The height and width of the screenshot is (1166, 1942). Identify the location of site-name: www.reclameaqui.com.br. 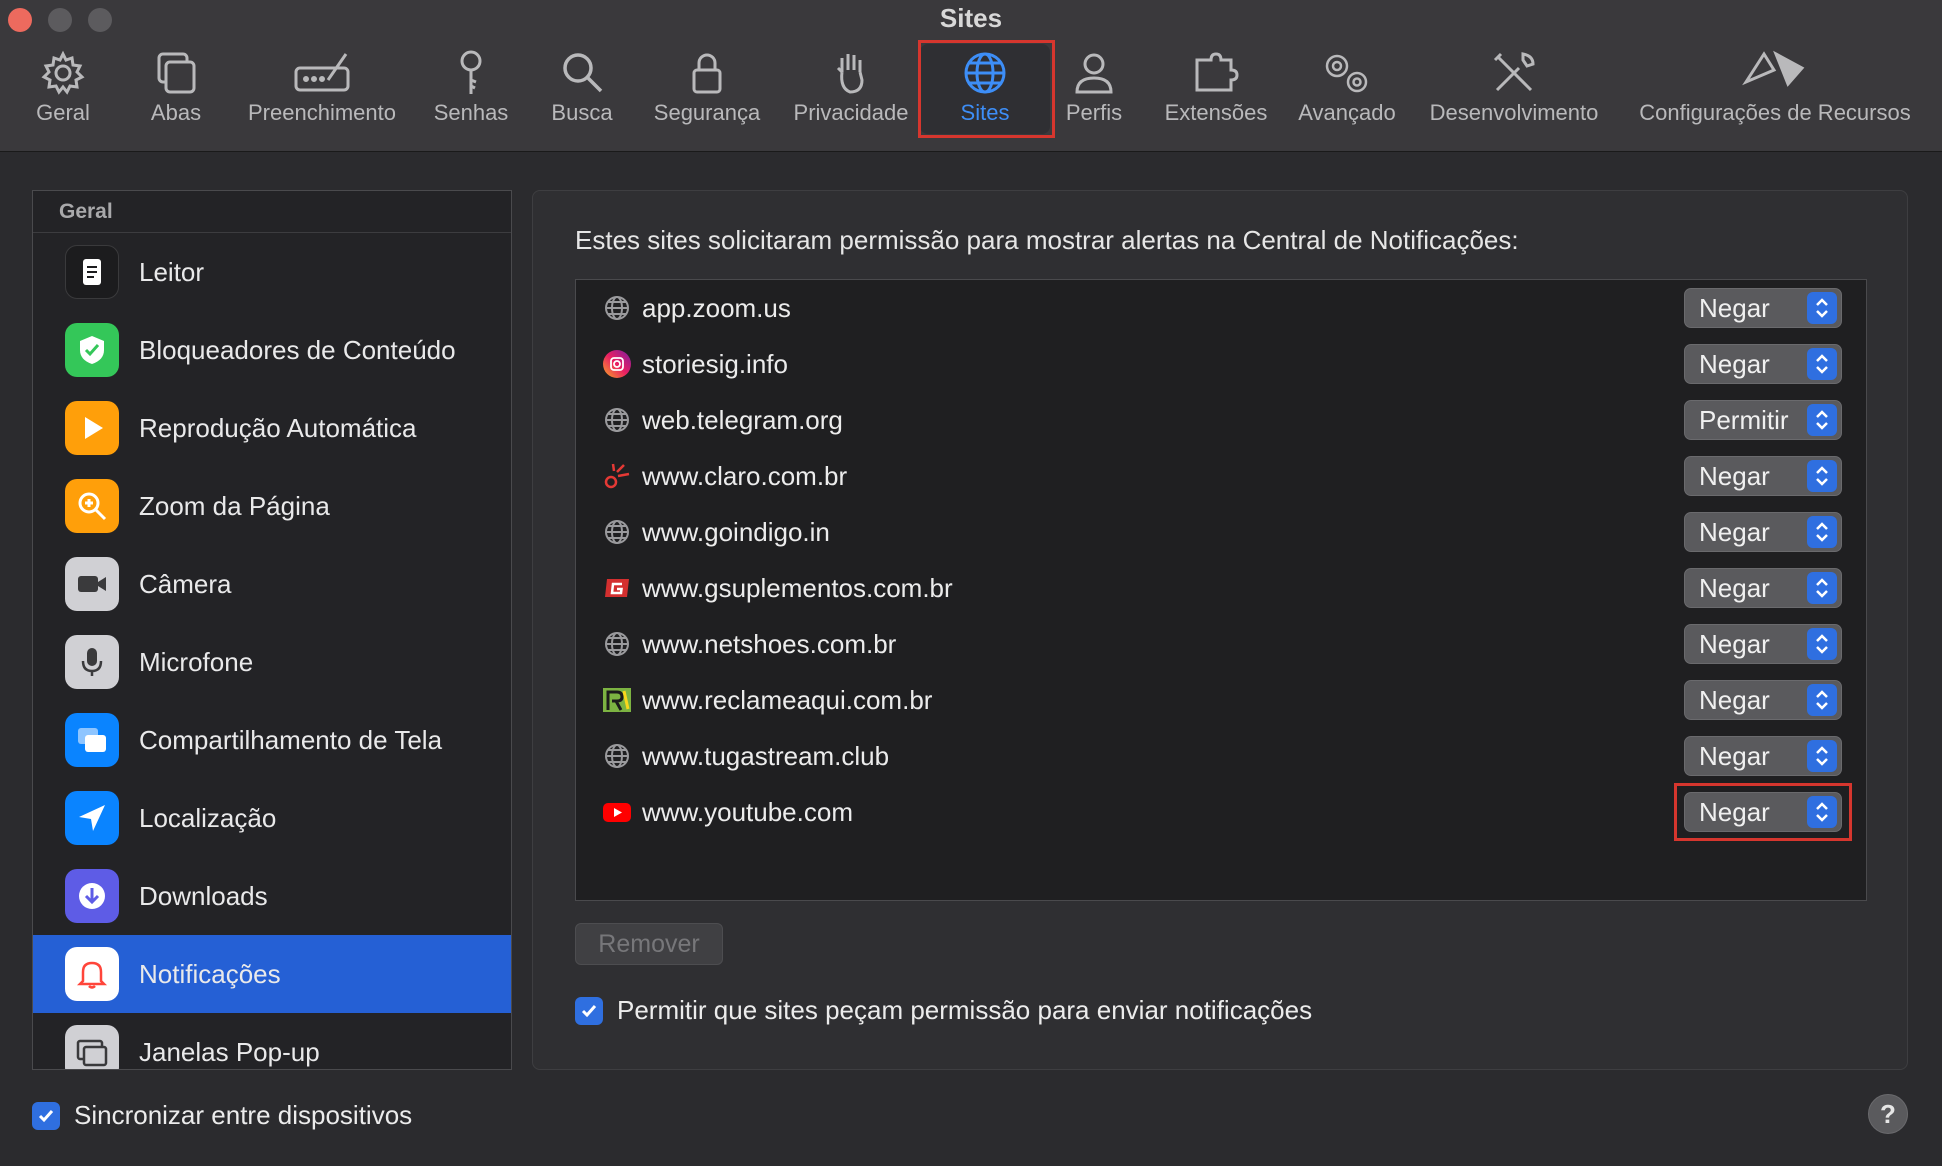
(787, 699).